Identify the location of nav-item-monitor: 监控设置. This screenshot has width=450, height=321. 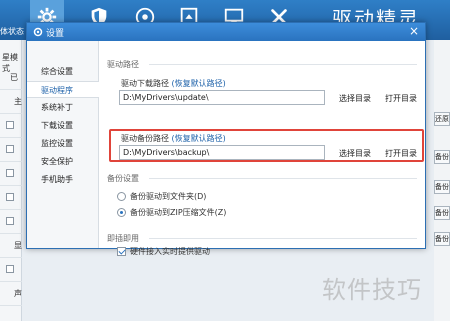
(62, 143).